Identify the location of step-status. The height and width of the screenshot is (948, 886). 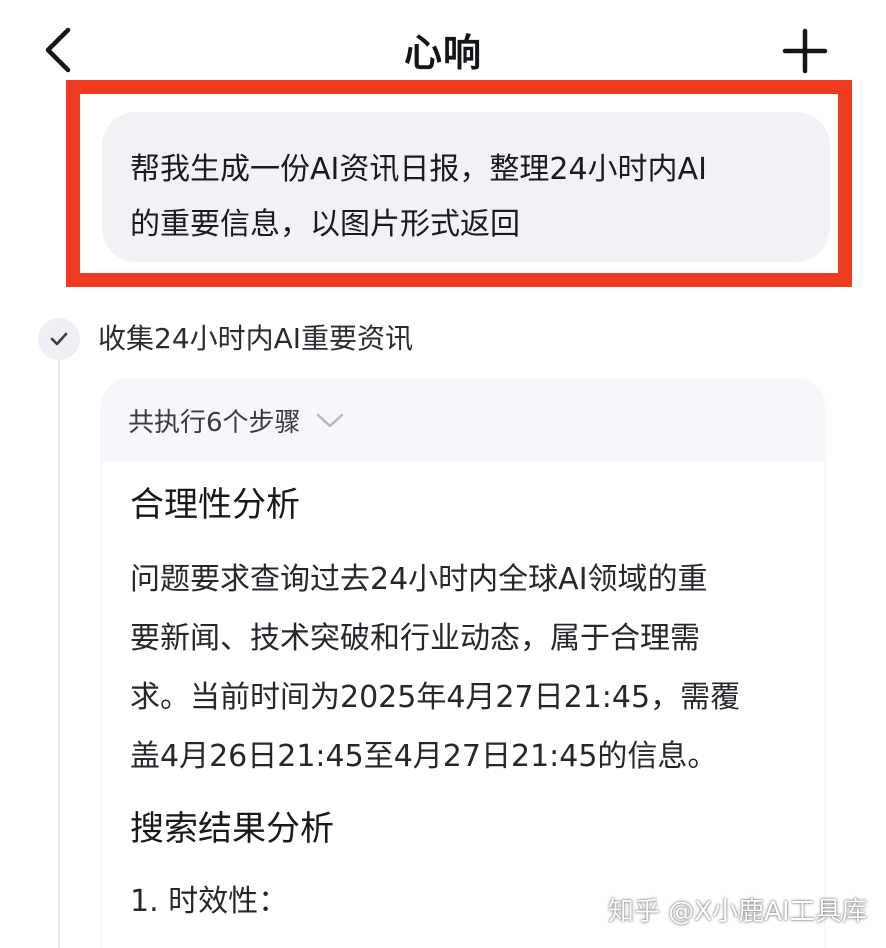
(59, 339).